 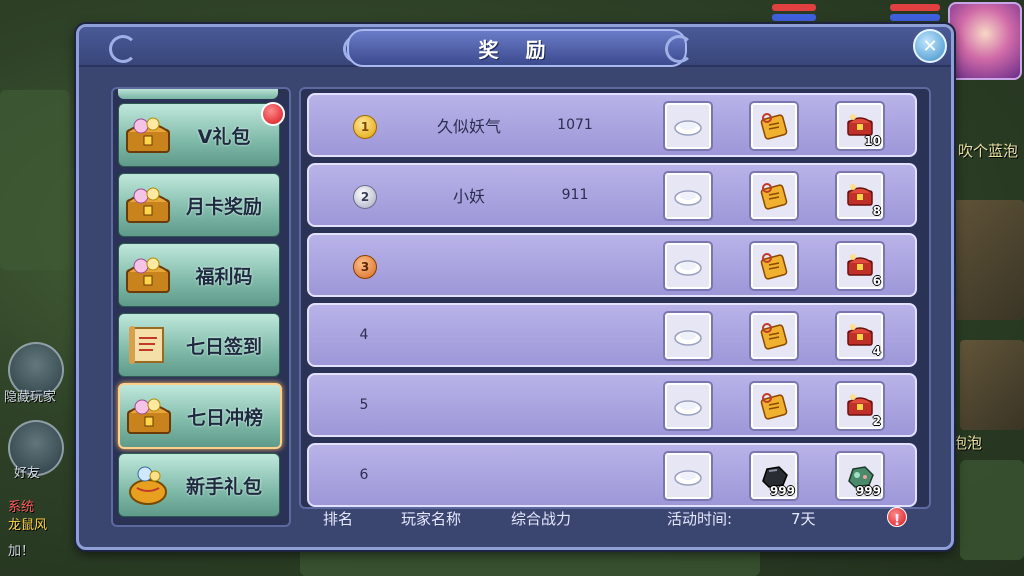 What do you see at coordinates (431, 519) in the screenshot?
I see `column-player-name: 玩家名称` at bounding box center [431, 519].